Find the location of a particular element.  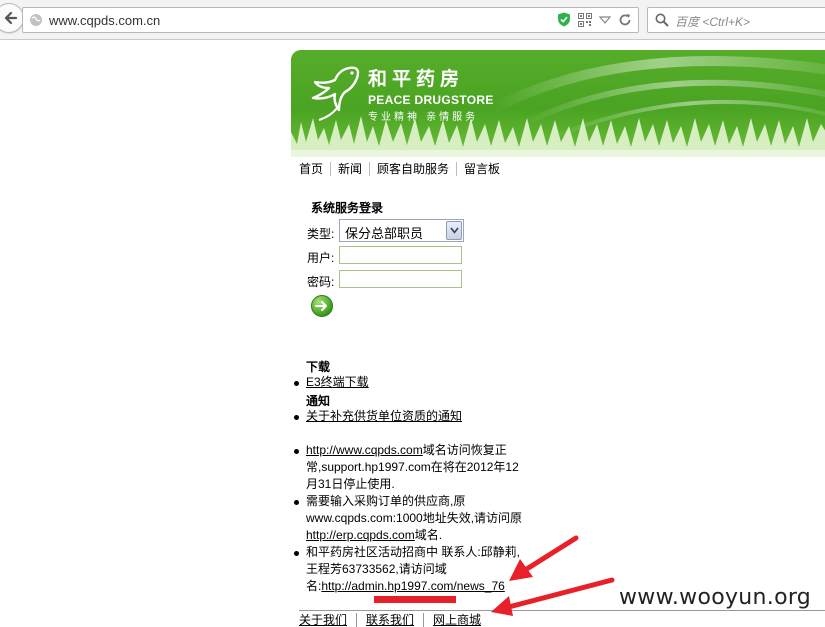

annotation-arrows is located at coordinates (553, 575).